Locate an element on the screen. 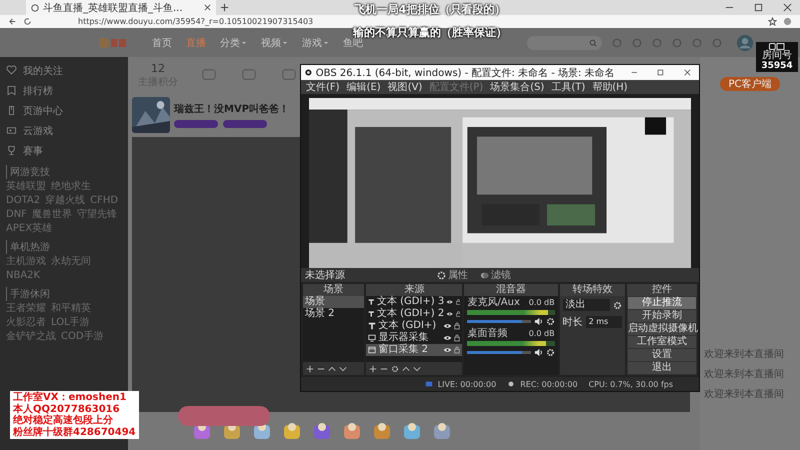 The width and height of the screenshot is (800, 450). menu-item: 帮助(H) is located at coordinates (610, 87).